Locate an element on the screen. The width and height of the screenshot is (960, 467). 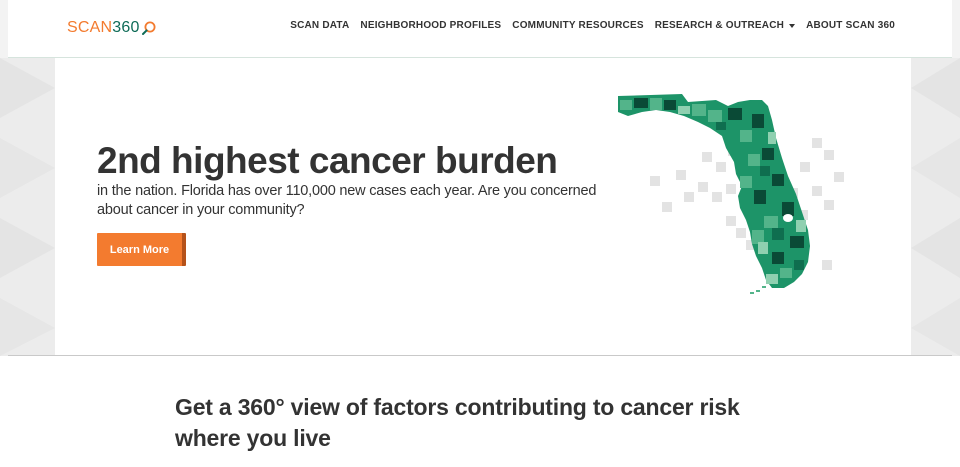
nav-about-scan360: ABOUT SCAN 360 is located at coordinates (850, 25).